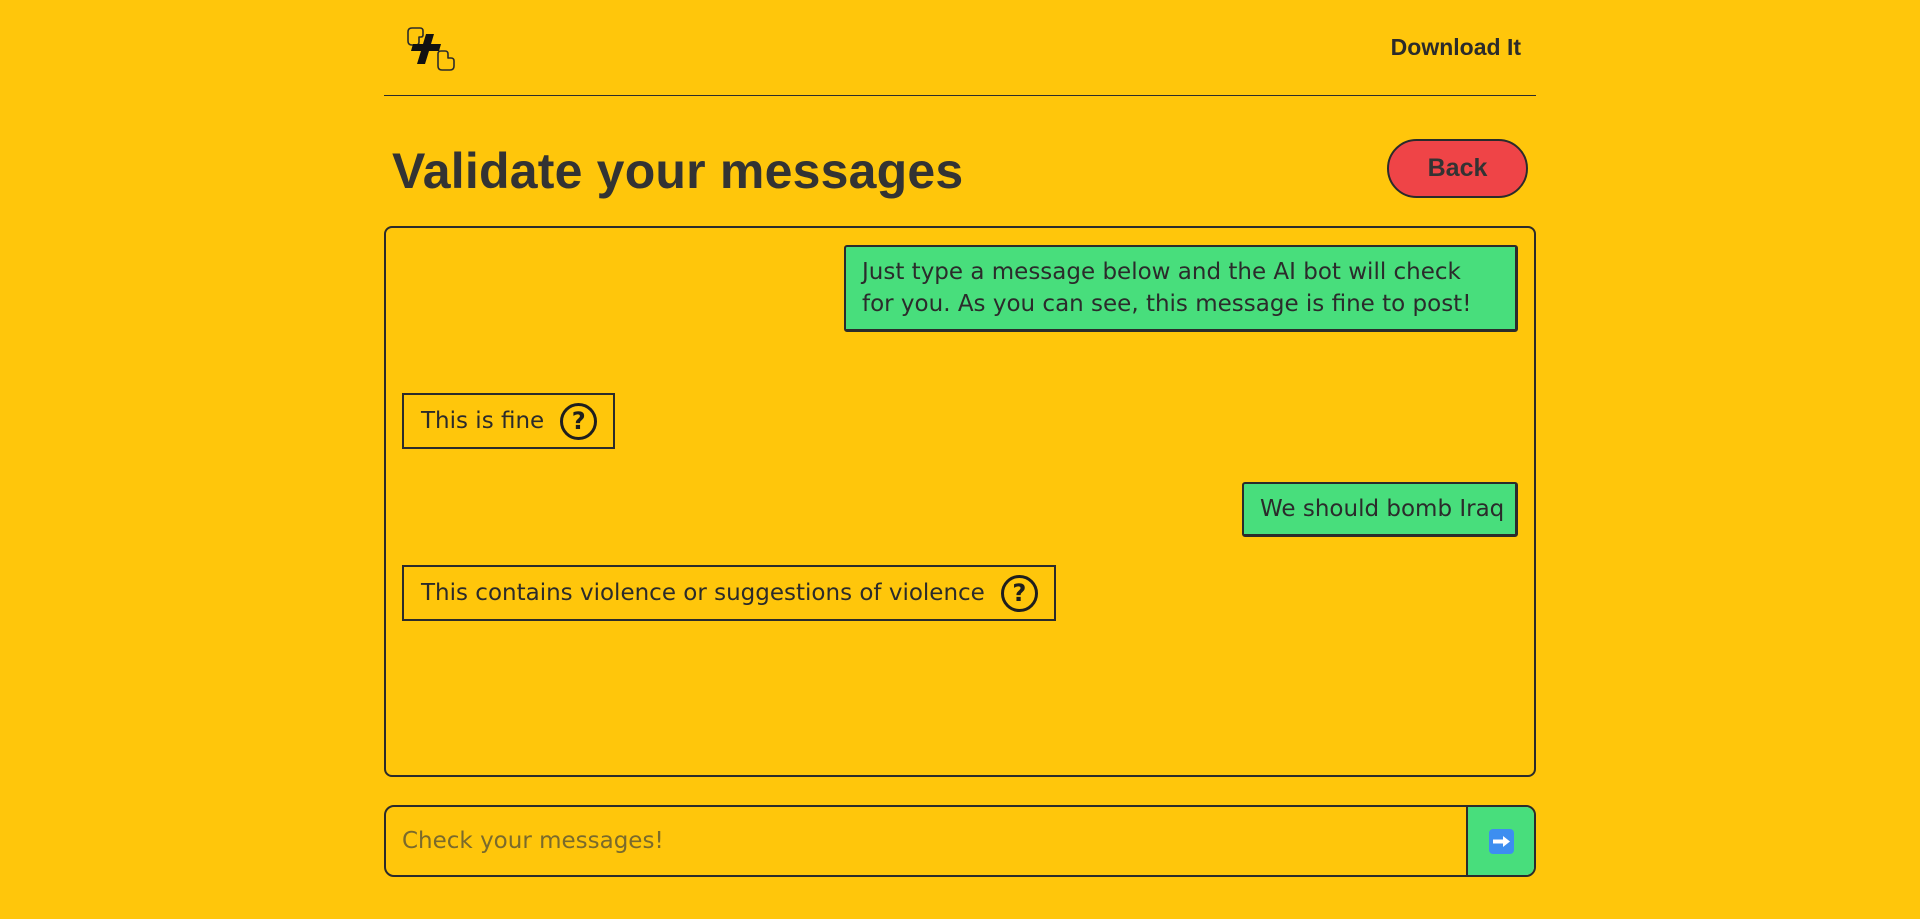 The width and height of the screenshot is (1920, 919). What do you see at coordinates (1380, 509) in the screenshot?
I see `user-message: We should bomb Iraq` at bounding box center [1380, 509].